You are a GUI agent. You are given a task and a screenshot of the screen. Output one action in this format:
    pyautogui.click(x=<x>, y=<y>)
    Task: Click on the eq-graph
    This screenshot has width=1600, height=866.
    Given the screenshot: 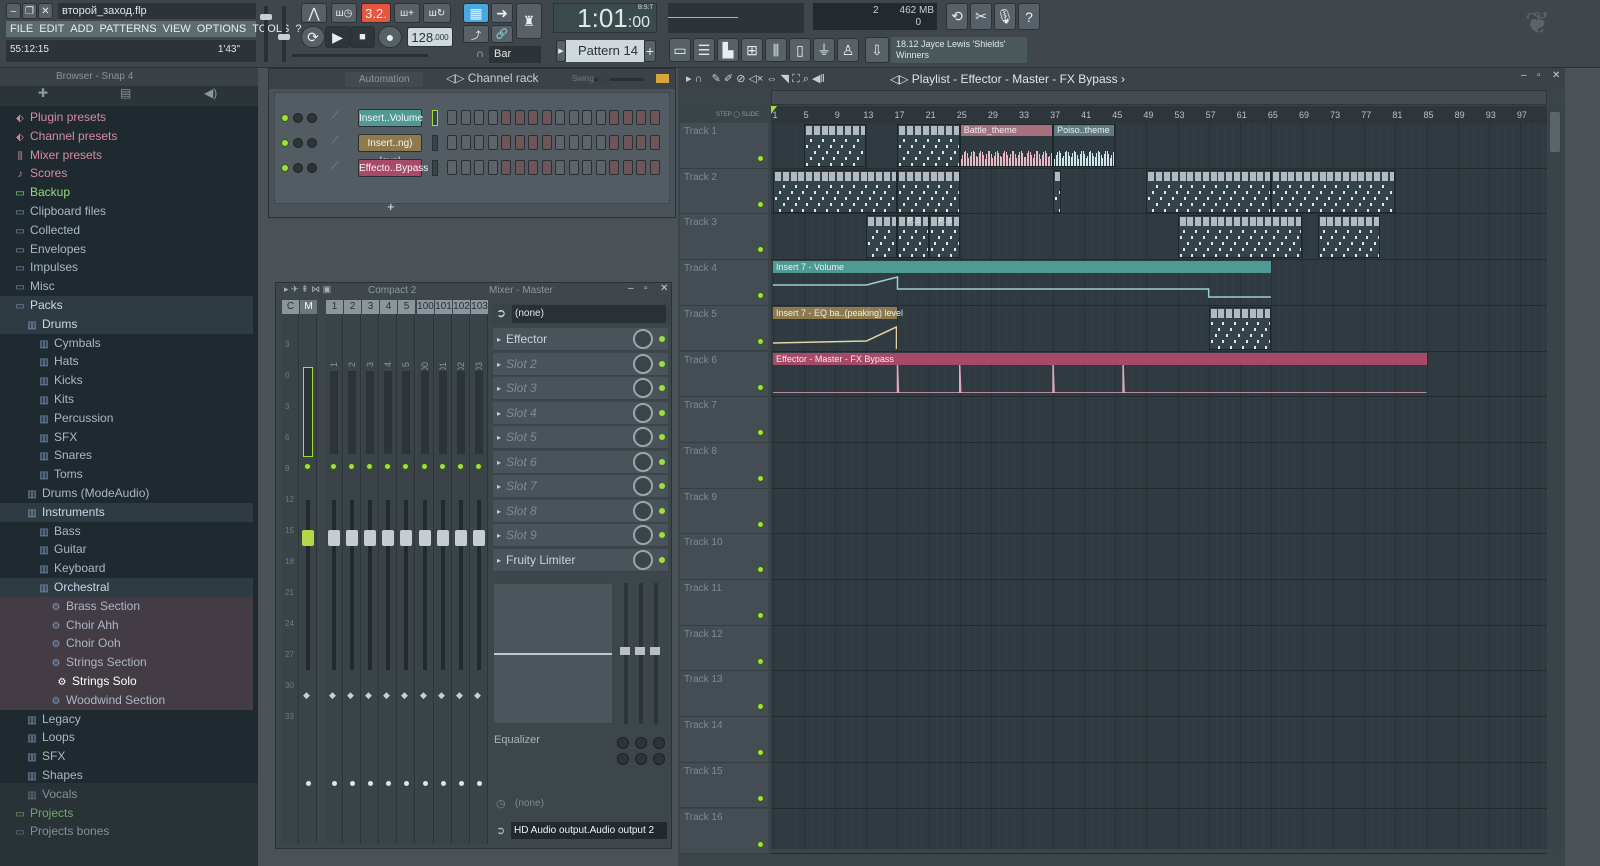 What is the action you would take?
    pyautogui.click(x=553, y=653)
    